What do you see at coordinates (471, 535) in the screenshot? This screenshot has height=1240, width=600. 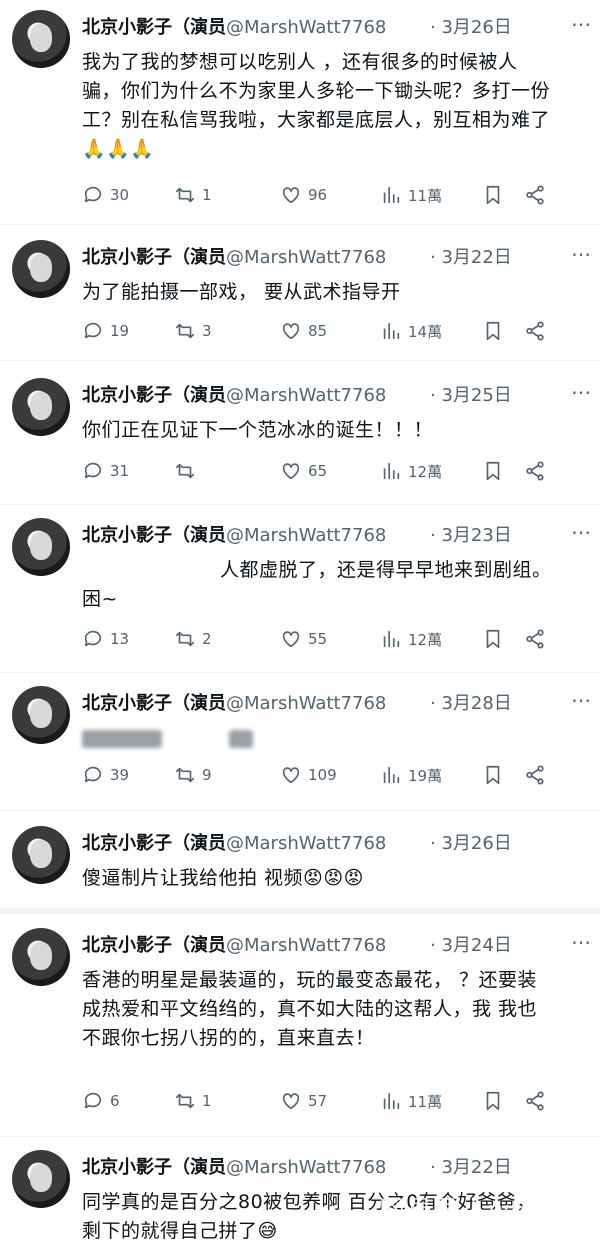 I see `post-date: · 3月23日` at bounding box center [471, 535].